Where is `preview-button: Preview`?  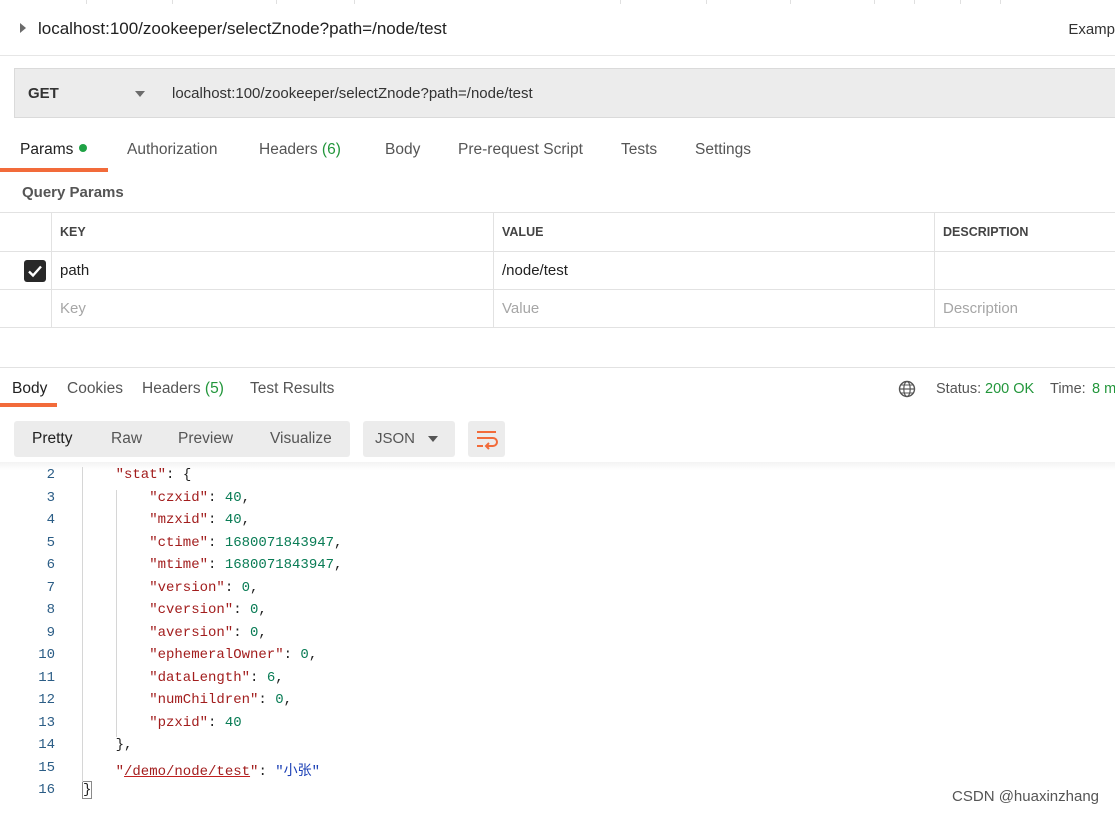
preview-button: Preview is located at coordinates (205, 439).